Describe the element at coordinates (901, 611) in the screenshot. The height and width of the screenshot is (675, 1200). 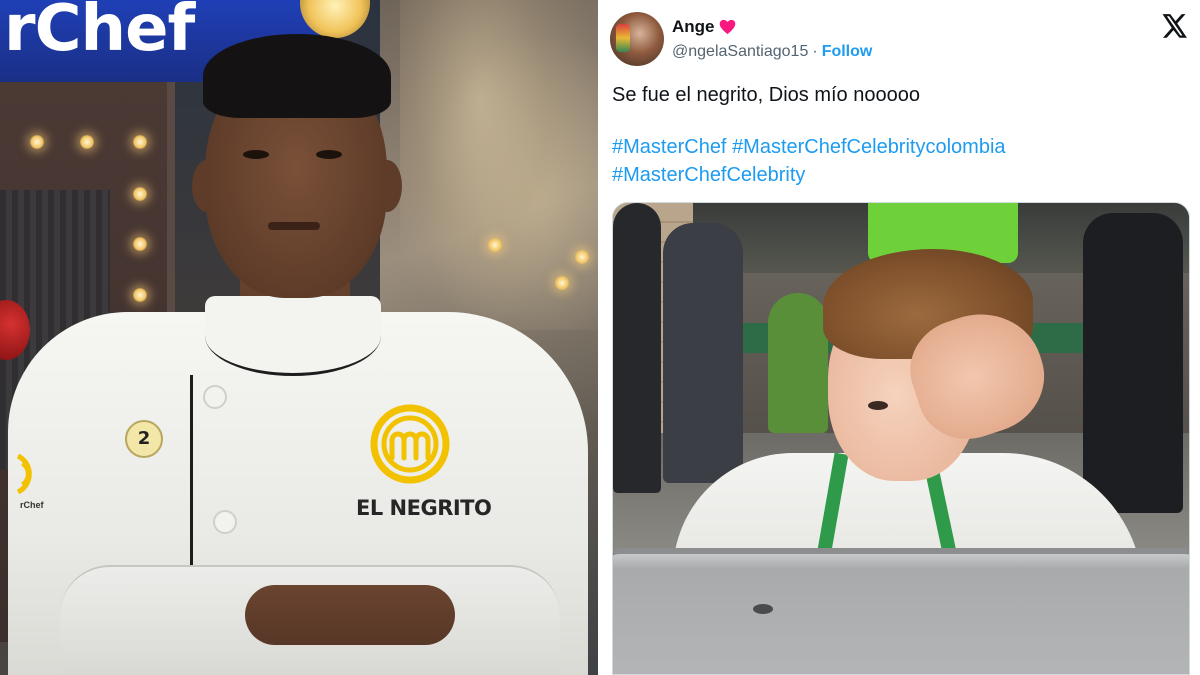
I see `laptop` at that location.